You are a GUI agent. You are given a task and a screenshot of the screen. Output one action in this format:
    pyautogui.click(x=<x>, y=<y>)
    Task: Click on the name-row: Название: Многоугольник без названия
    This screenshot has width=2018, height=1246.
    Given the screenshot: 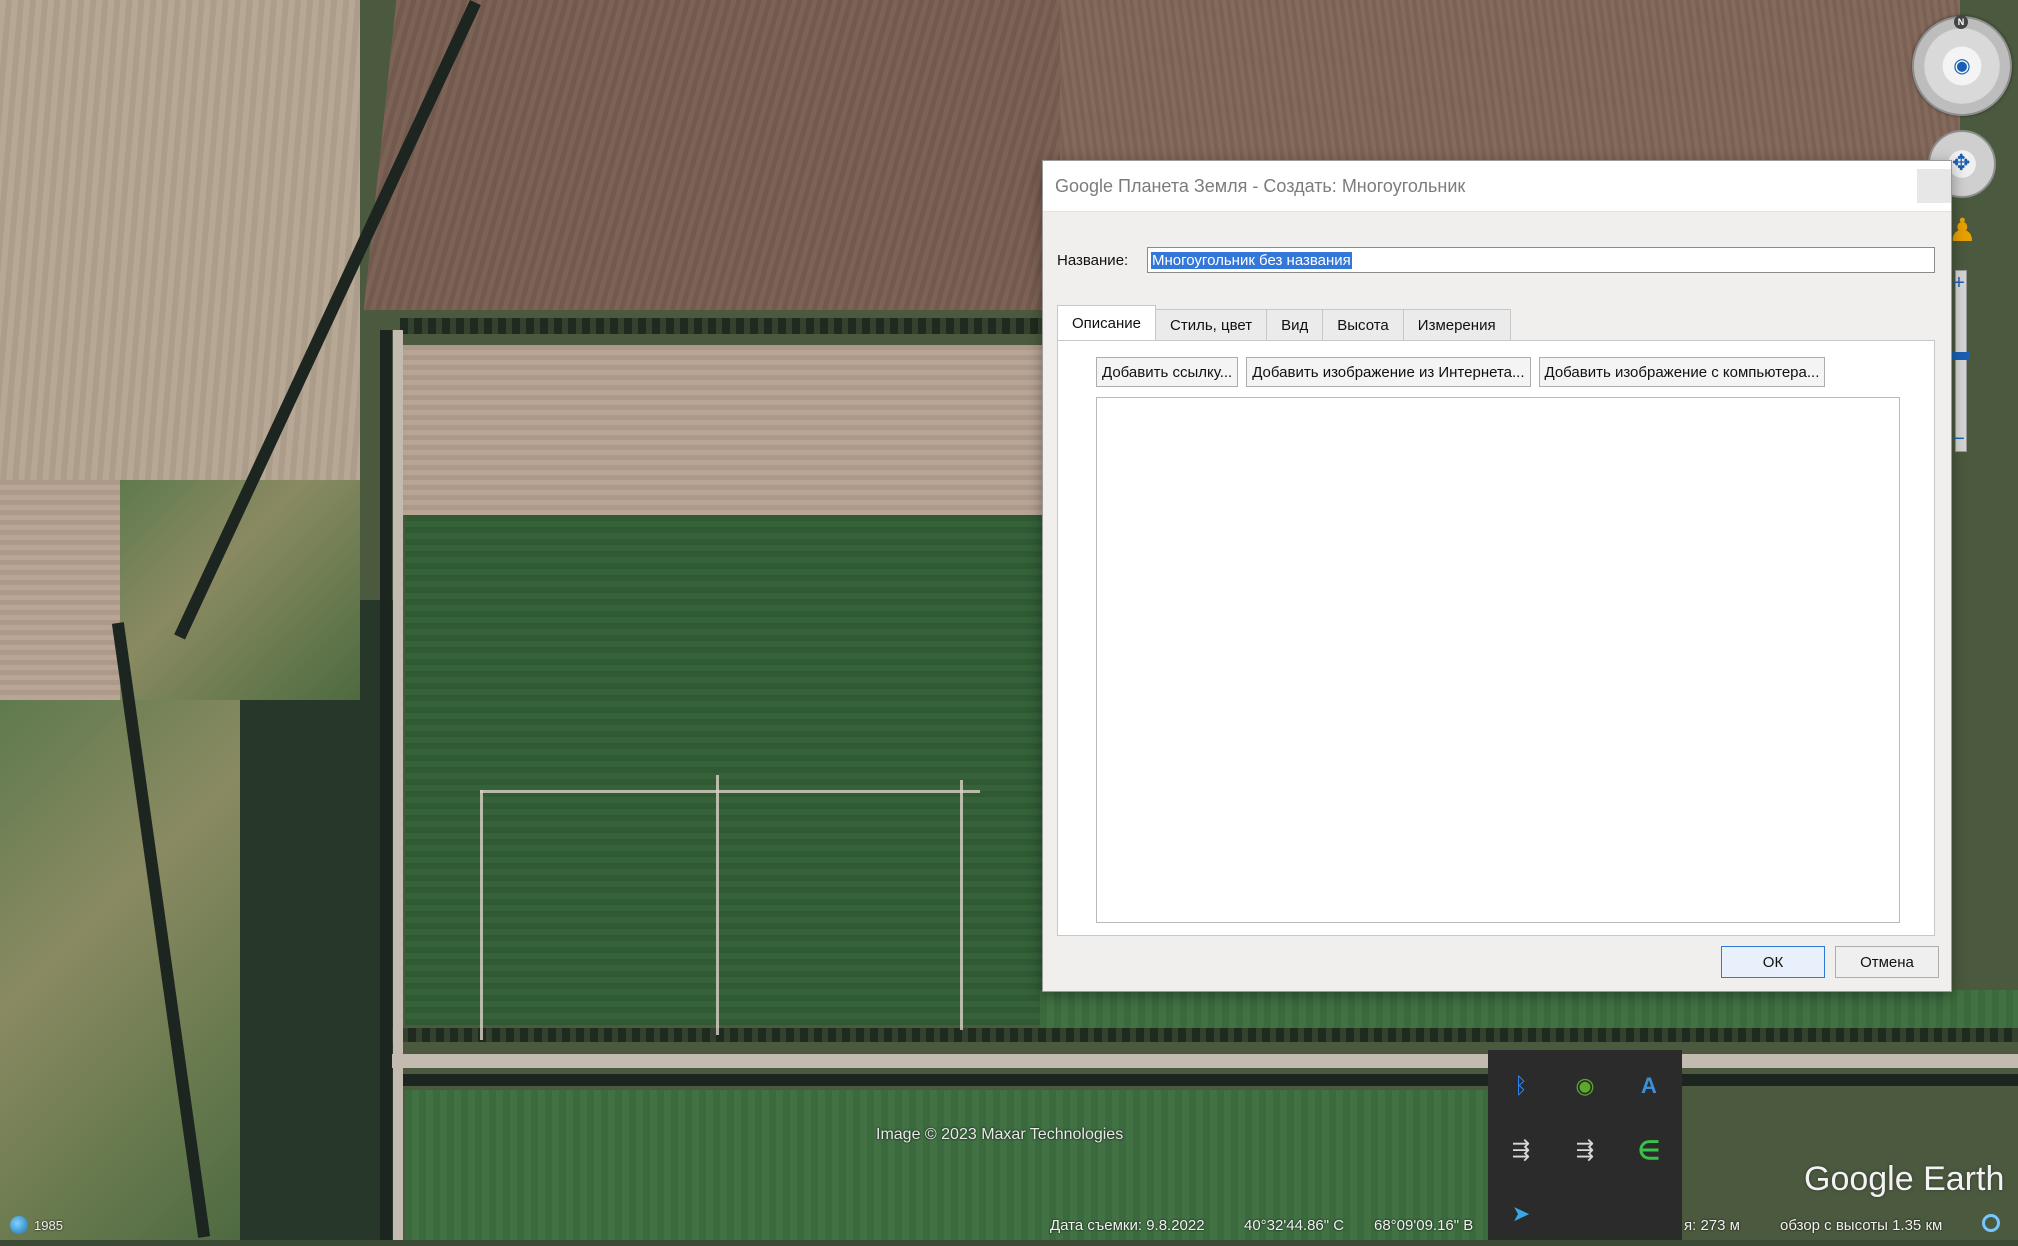 What is the action you would take?
    pyautogui.click(x=1496, y=260)
    